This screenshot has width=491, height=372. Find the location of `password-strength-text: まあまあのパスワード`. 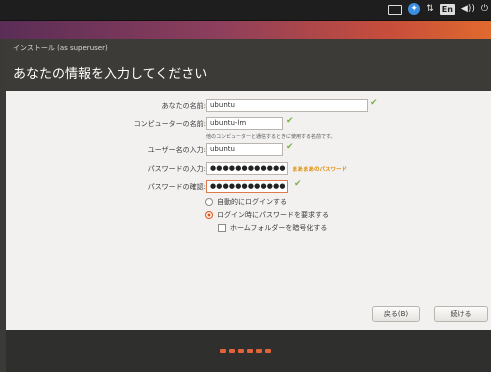

password-strength-text: まあまあのパスワード is located at coordinates (320, 170).